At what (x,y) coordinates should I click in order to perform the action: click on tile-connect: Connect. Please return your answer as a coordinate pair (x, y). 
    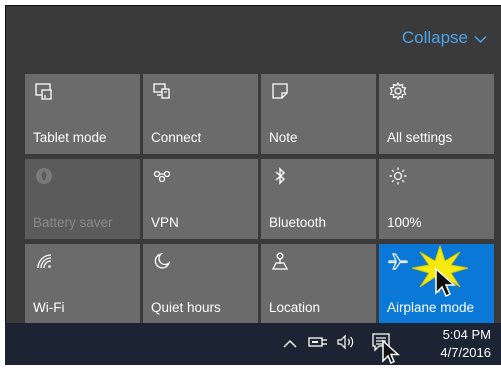
    Looking at the image, I should click on (200, 114).